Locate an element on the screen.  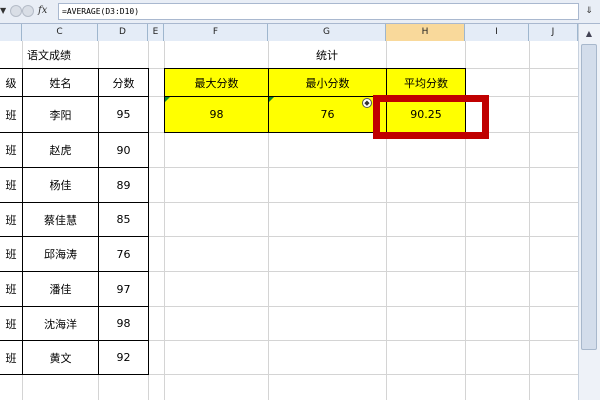
column-header-d: D is located at coordinates (123, 32).